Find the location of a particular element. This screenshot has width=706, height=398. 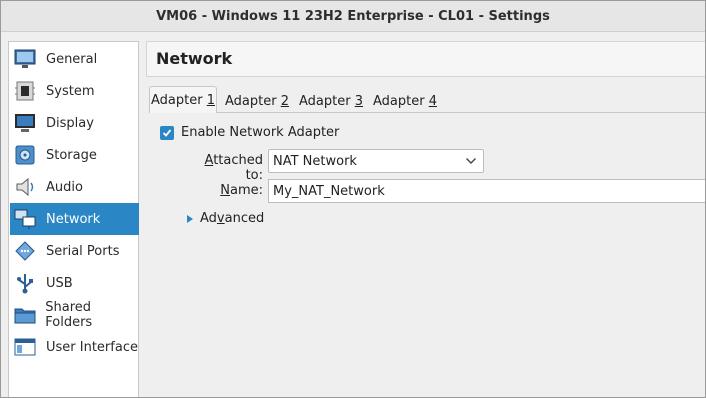

usb-icon is located at coordinates (25, 283).